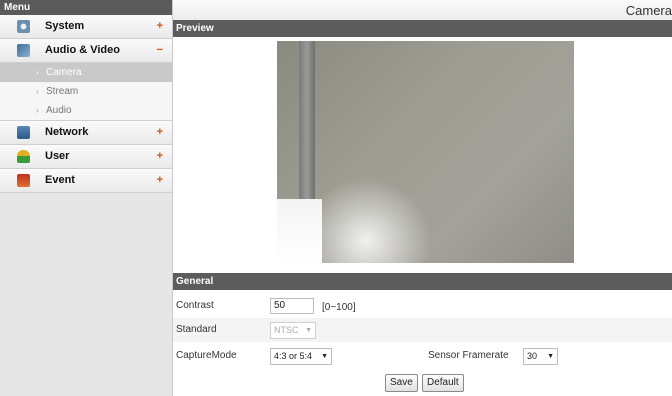  Describe the element at coordinates (86, 157) in the screenshot. I see `sidebar-item-user: User +` at that location.